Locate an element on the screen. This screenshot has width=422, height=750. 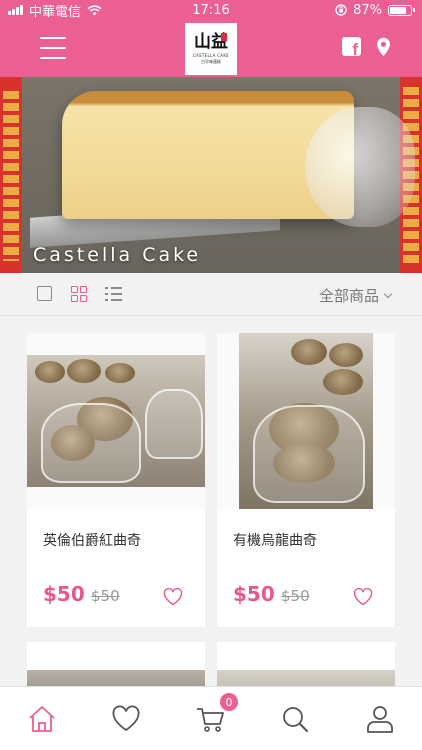
chevron-down-icon is located at coordinates (388, 293).